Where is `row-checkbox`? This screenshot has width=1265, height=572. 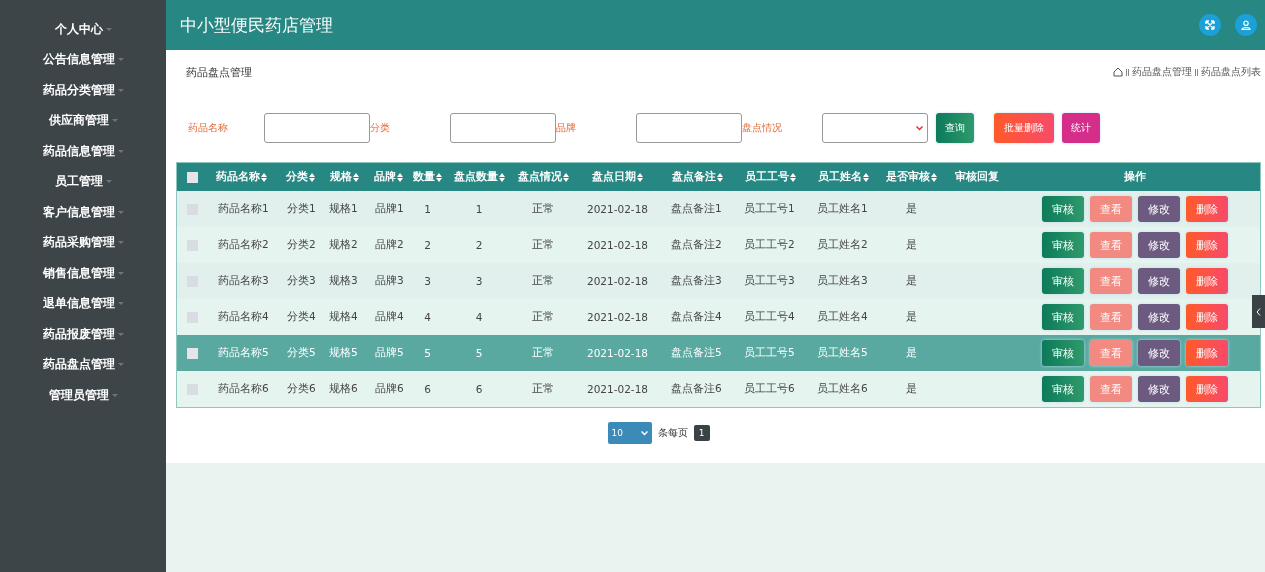 row-checkbox is located at coordinates (192, 353).